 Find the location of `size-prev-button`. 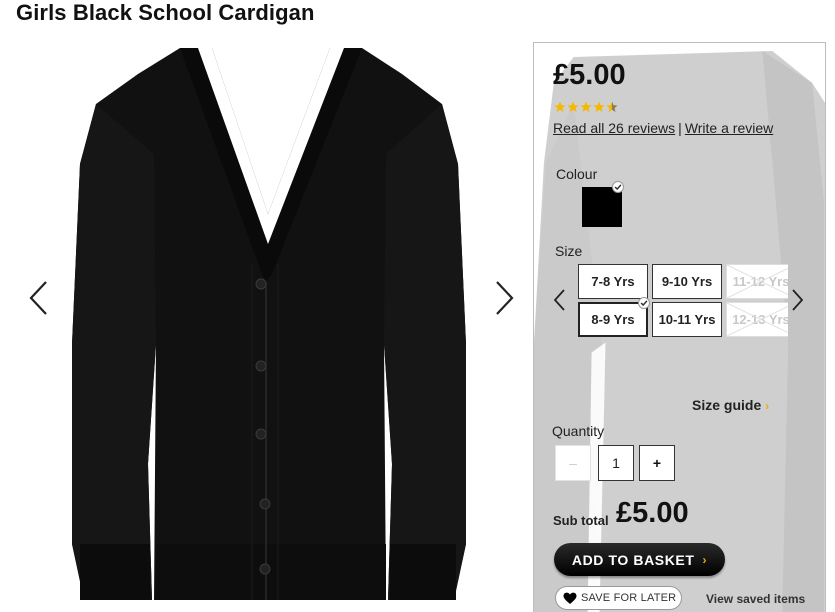

size-prev-button is located at coordinates (560, 300).